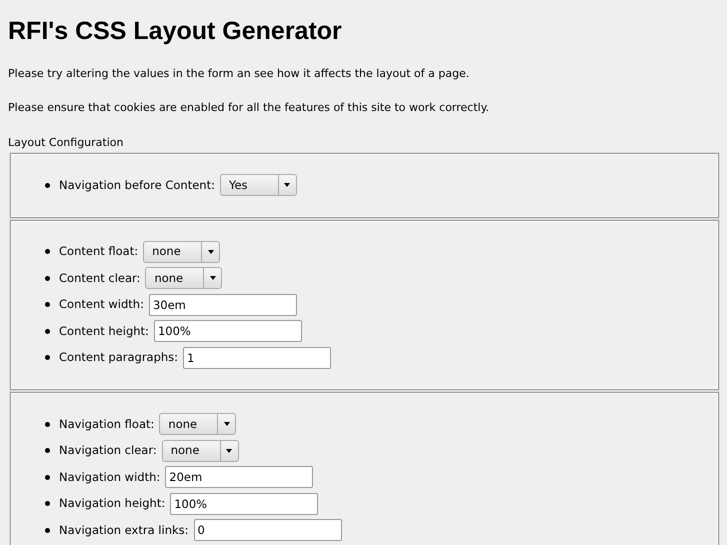 Image resolution: width=727 pixels, height=545 pixels. Describe the element at coordinates (118, 357) in the screenshot. I see `field-label: Content paragraphs:` at that location.